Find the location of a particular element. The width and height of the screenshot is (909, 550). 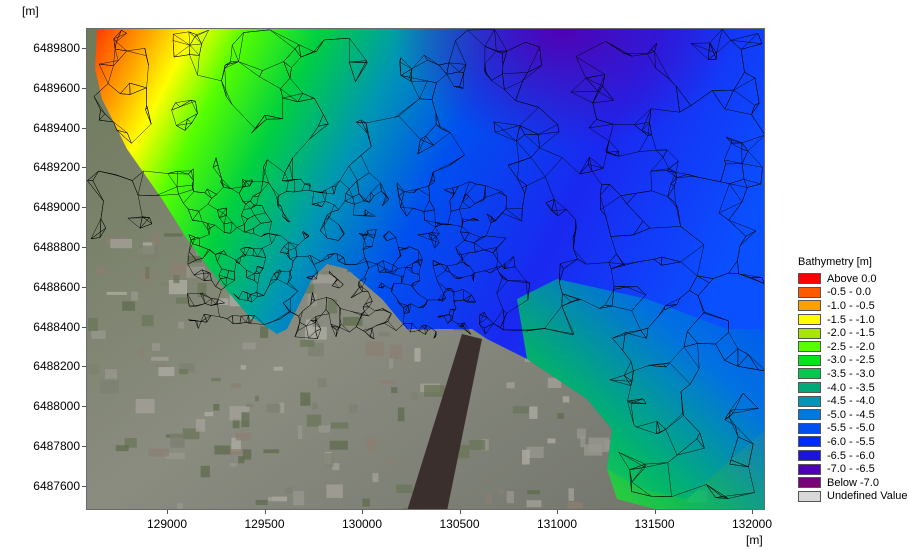

y-tick-label: 6488400 is located at coordinates (56, 326).